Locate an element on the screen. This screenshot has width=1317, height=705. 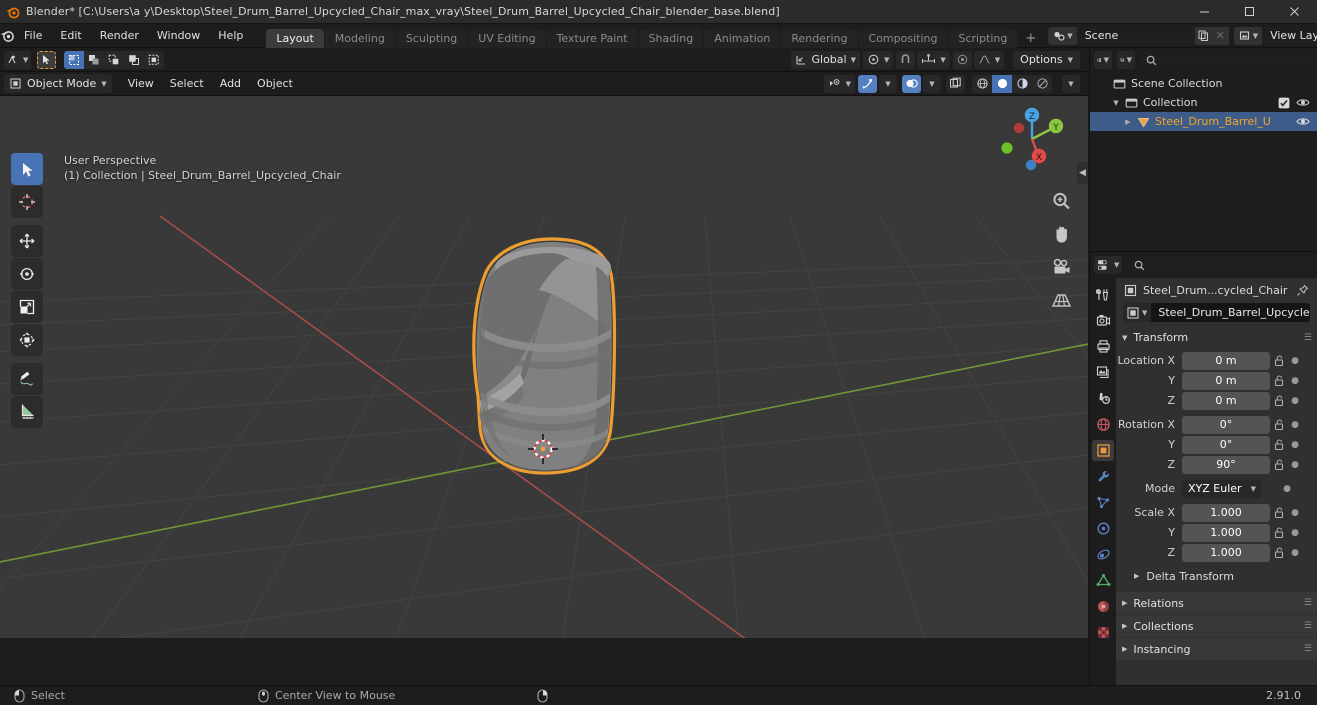
select-invert-mode is located at coordinates (134, 60).